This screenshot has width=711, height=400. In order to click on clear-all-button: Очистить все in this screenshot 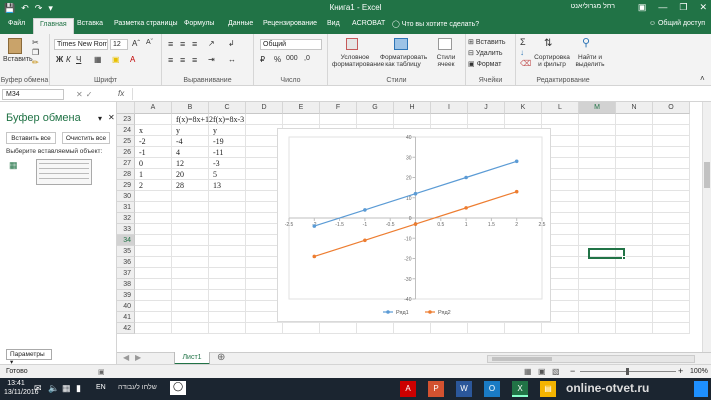, I will do `click(86, 138)`.